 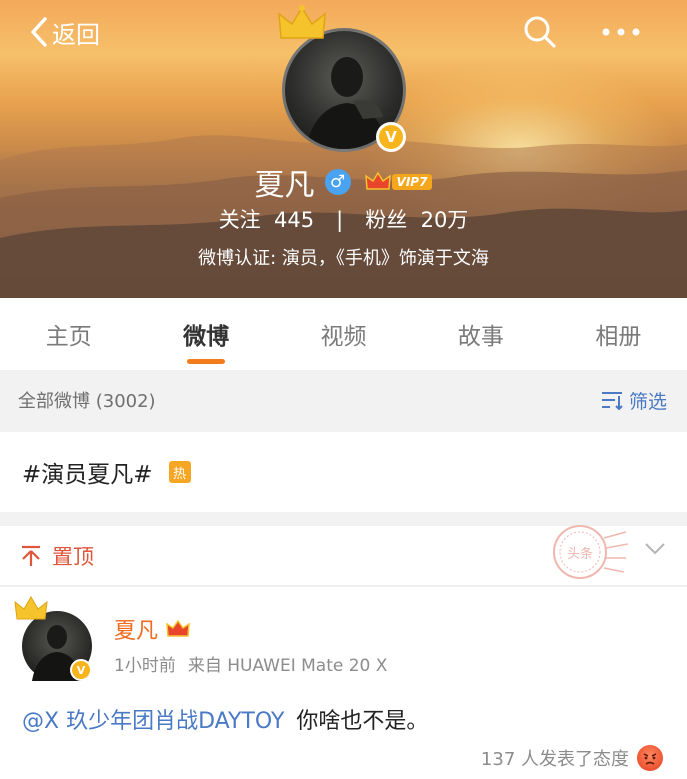 I want to click on profile-name-row: 夏凡 ♂ VIP7, so click(x=343, y=182).